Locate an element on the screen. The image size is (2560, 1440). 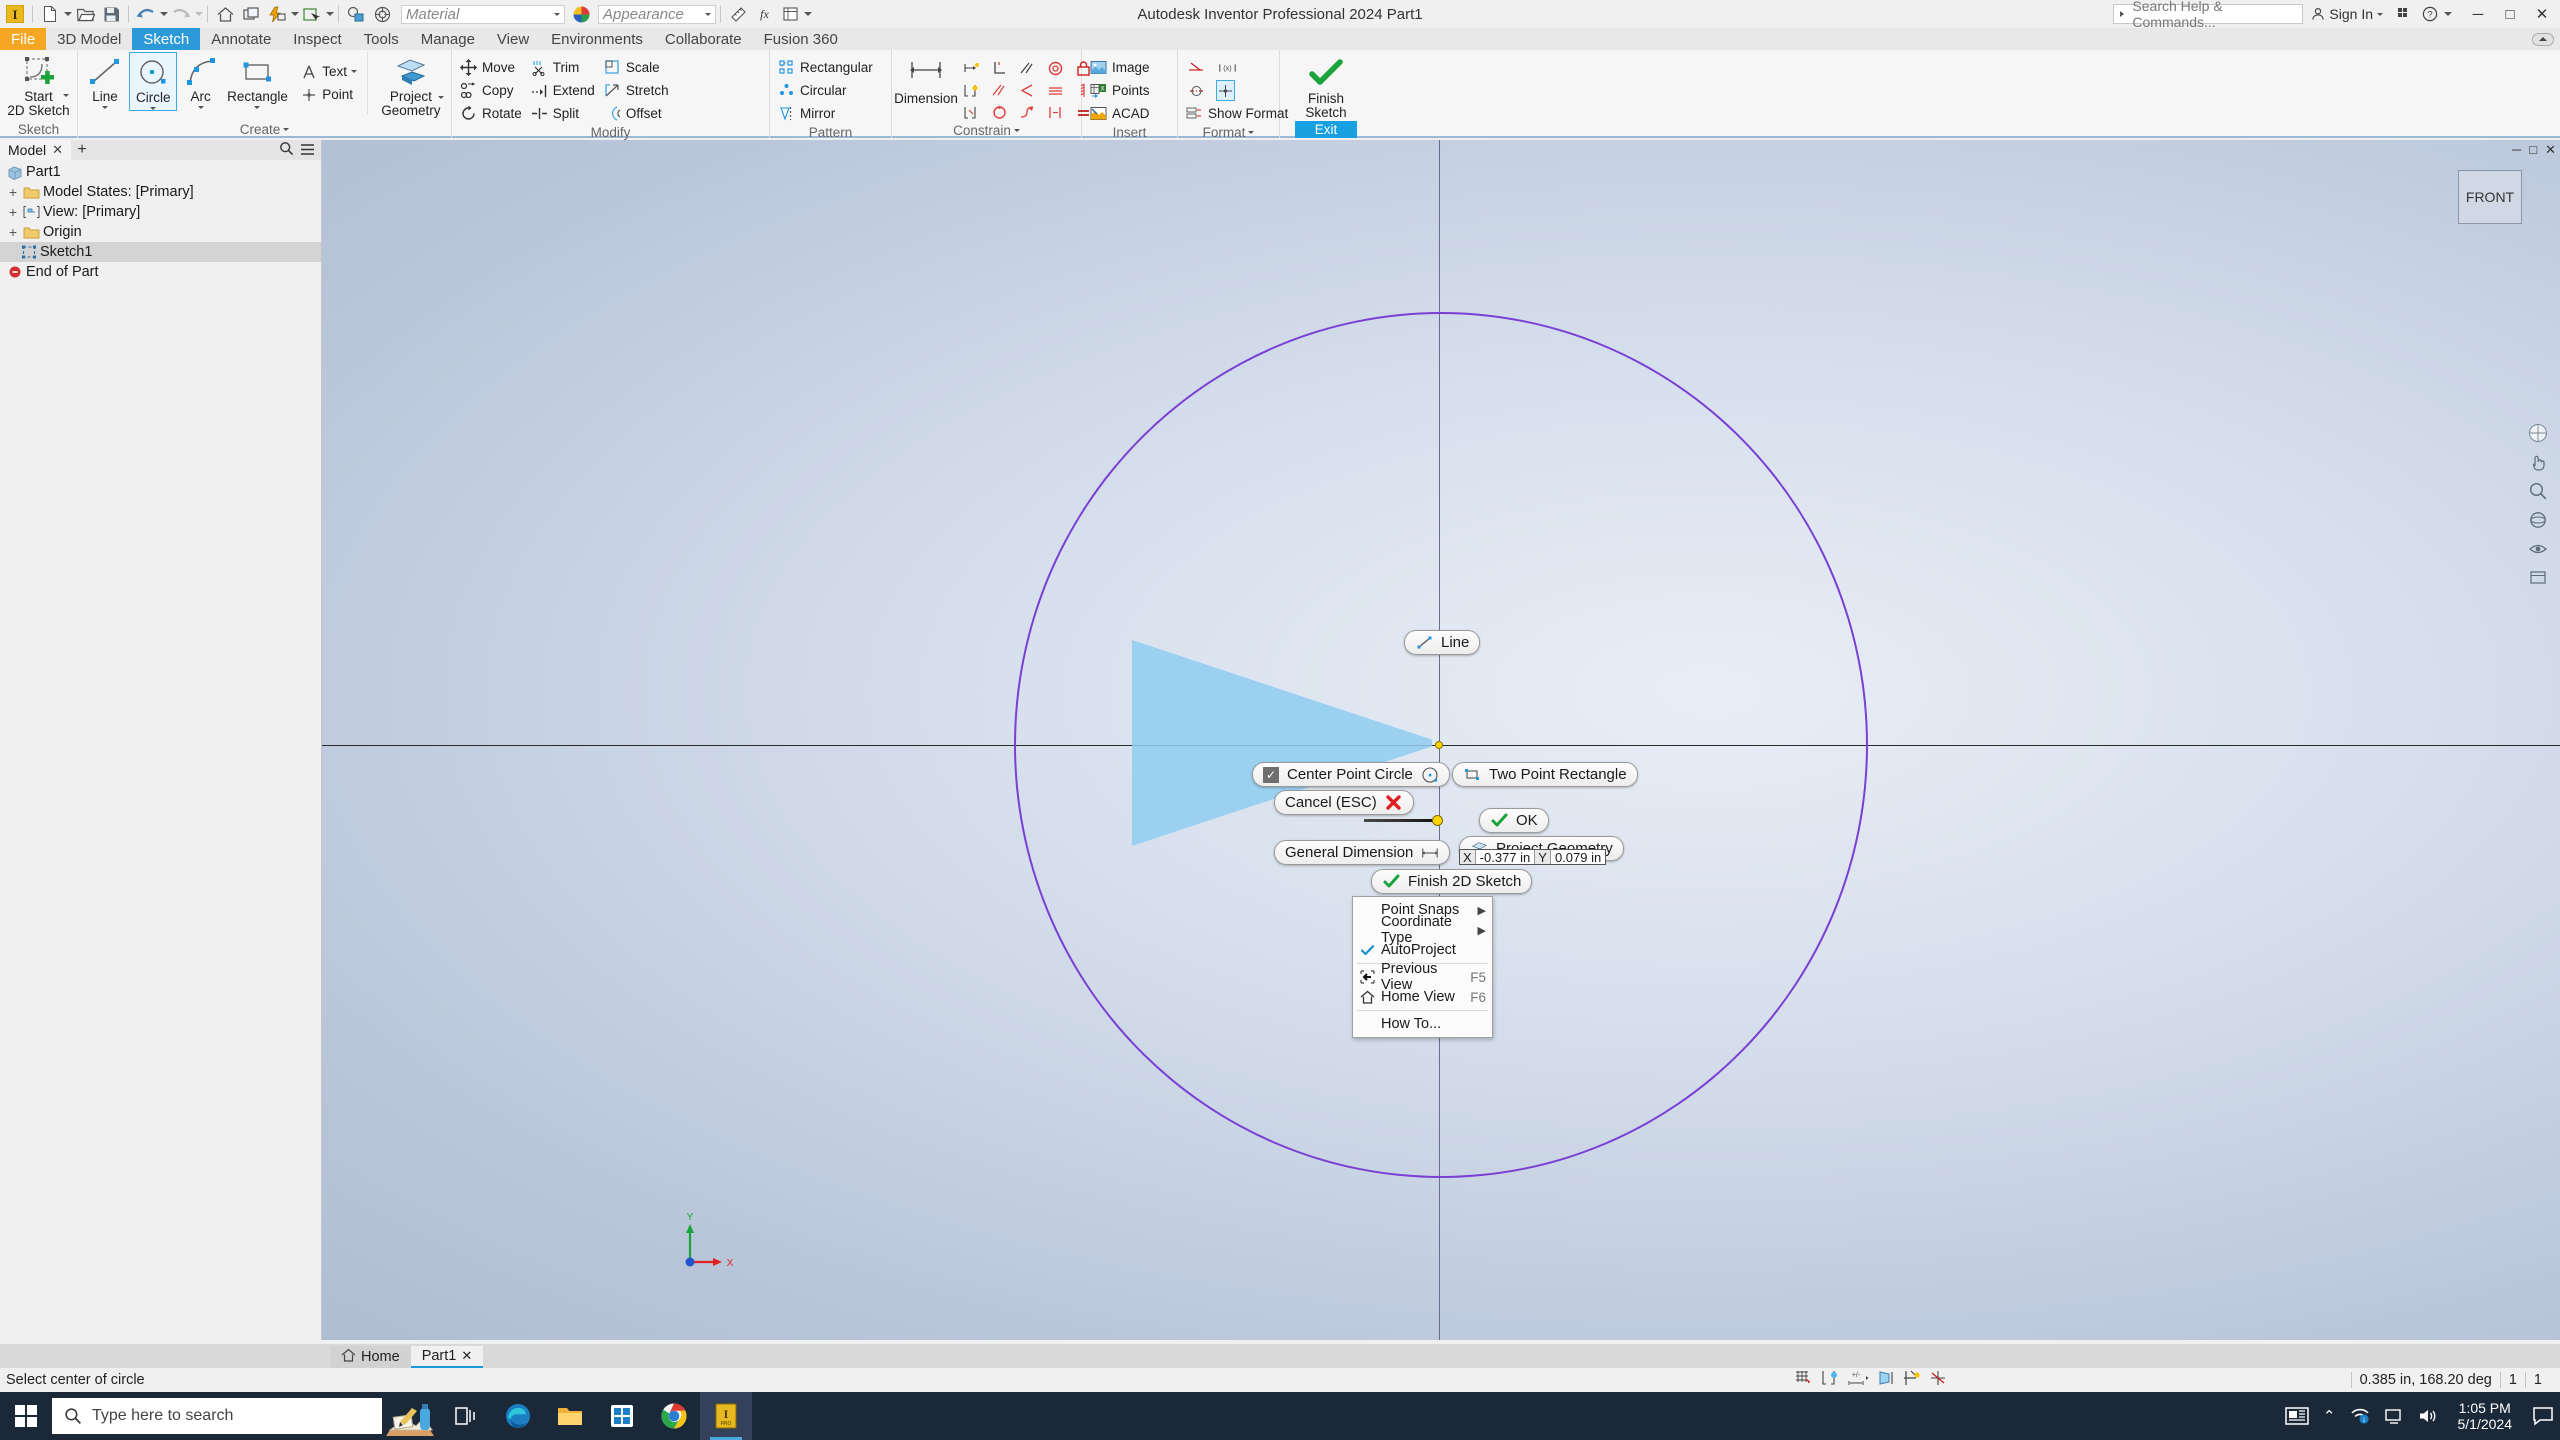
hamburger-icon is located at coordinates (307, 150).